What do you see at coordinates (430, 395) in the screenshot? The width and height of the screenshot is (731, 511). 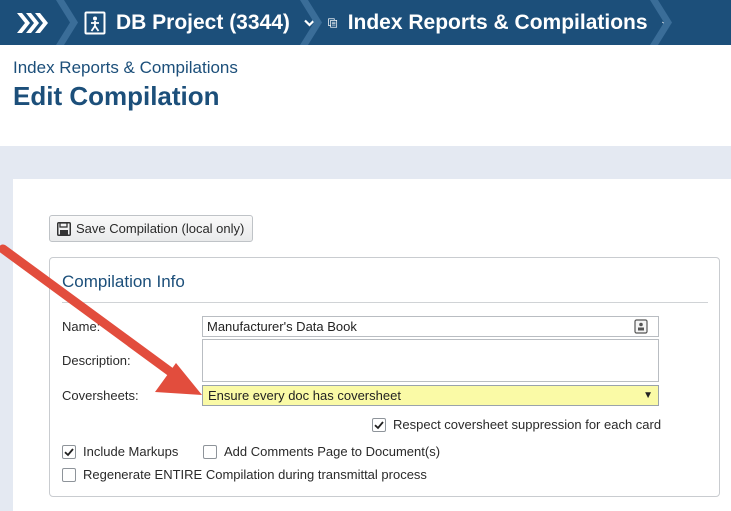 I see `coversheets-select: Ensure every doc has coversheet ▼` at bounding box center [430, 395].